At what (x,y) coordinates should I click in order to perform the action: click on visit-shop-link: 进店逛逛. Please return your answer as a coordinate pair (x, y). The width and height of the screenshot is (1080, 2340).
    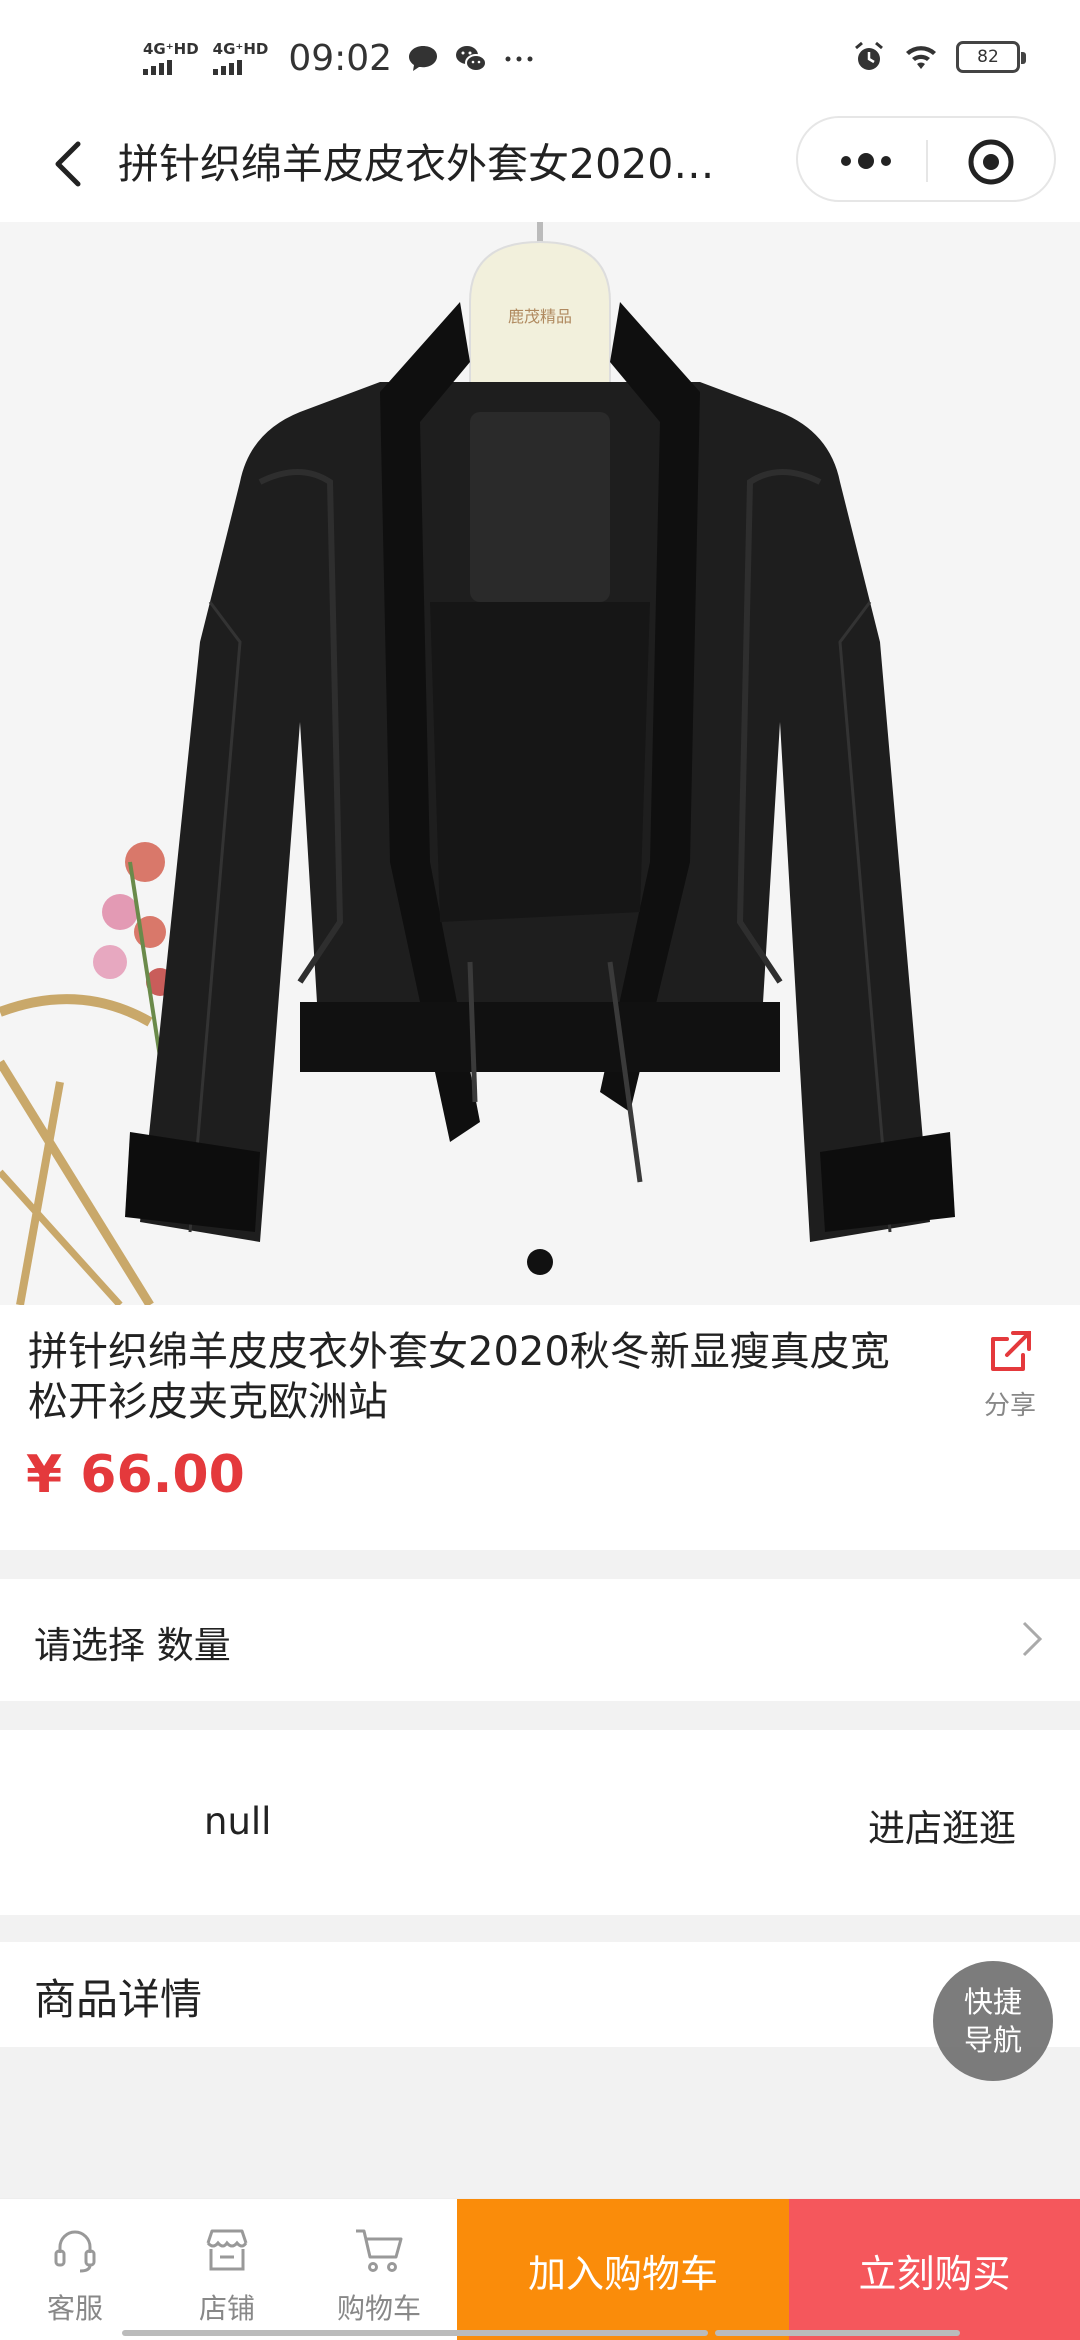
    Looking at the image, I should click on (942, 1825).